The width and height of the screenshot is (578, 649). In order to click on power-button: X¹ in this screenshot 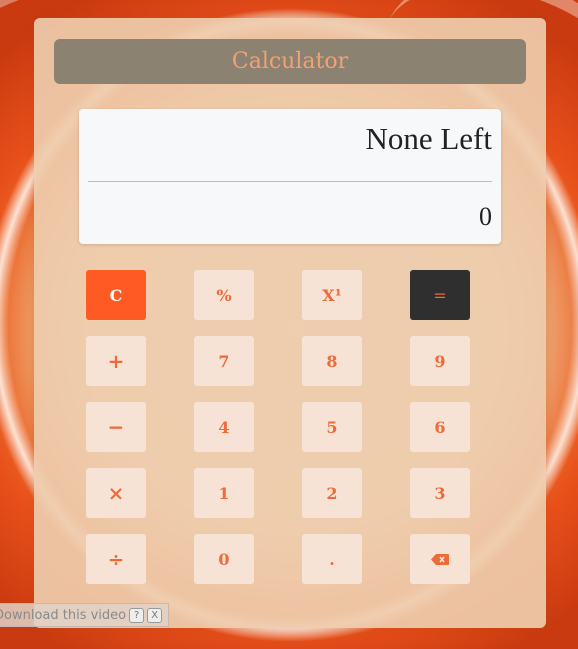, I will do `click(332, 295)`.